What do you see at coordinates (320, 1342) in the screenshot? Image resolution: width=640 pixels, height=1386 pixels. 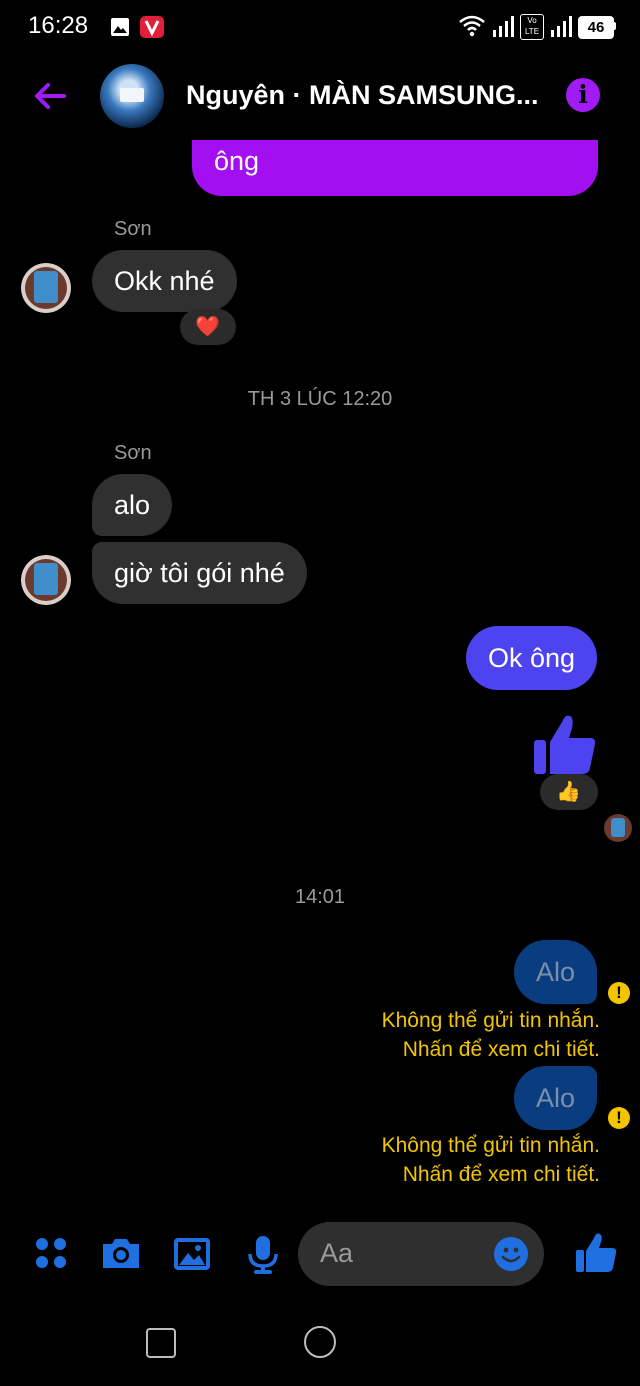 I see `home-button` at bounding box center [320, 1342].